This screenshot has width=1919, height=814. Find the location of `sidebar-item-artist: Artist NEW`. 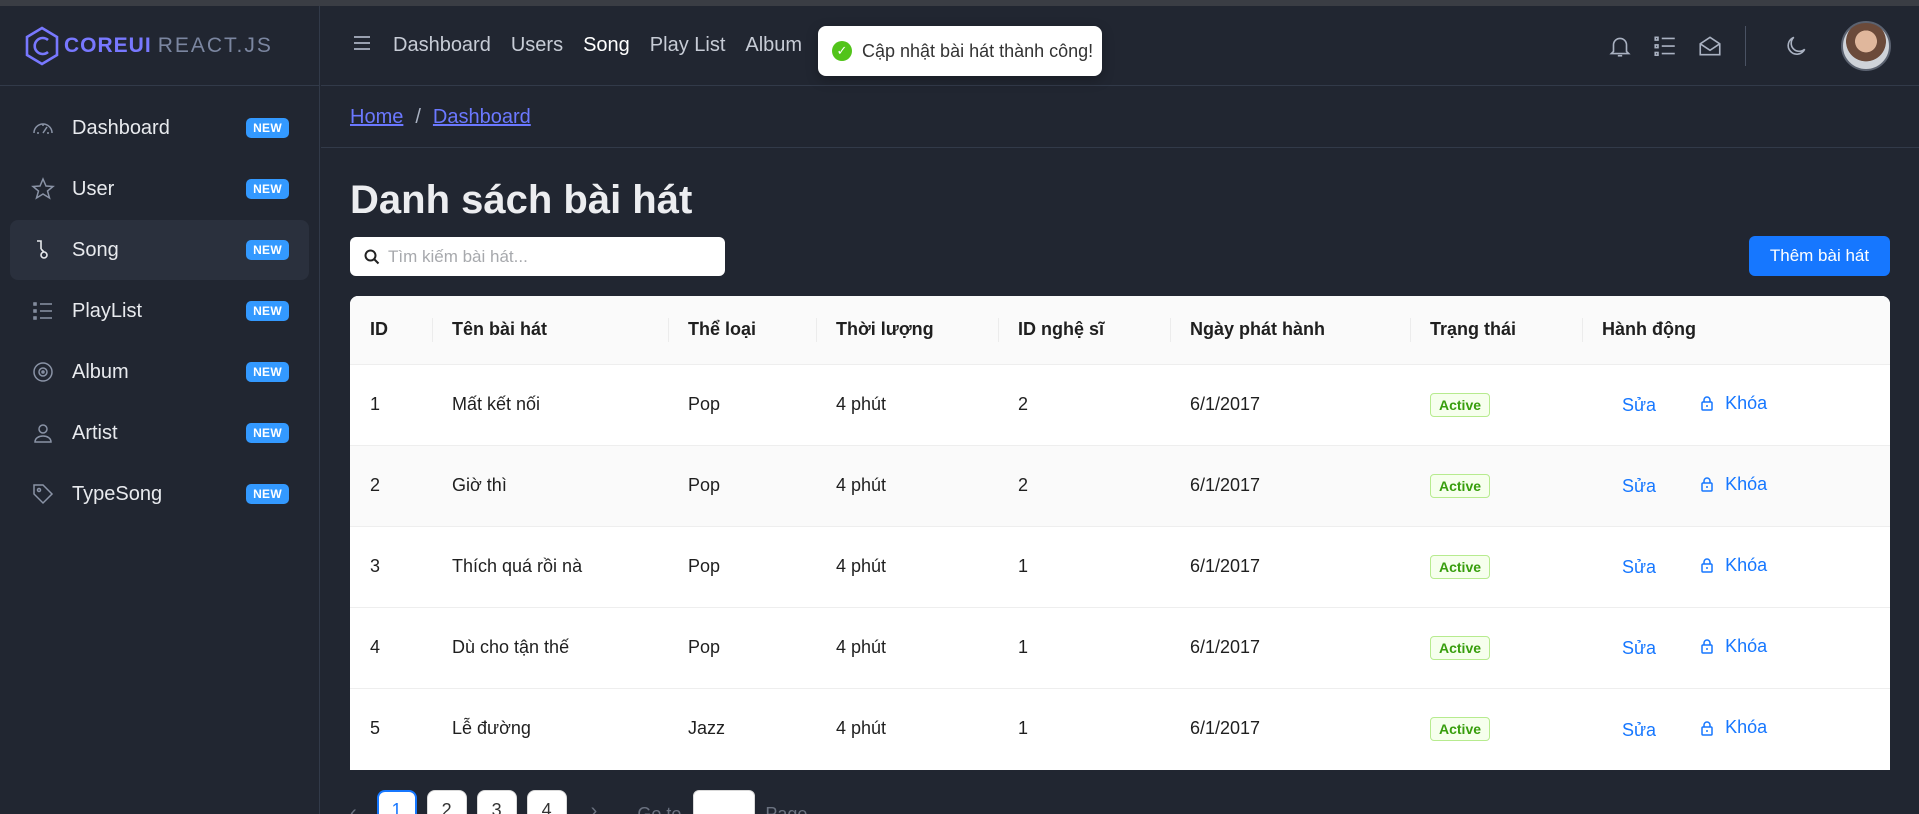

sidebar-item-artist: Artist NEW is located at coordinates (159, 433).